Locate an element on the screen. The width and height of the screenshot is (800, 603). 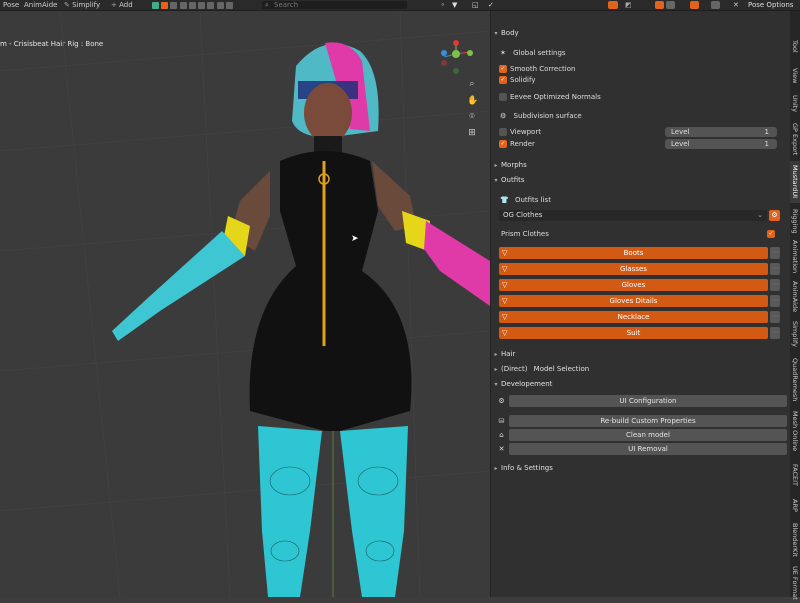
developement-section-header: ▾ Developement is located at coordinates (641, 384).